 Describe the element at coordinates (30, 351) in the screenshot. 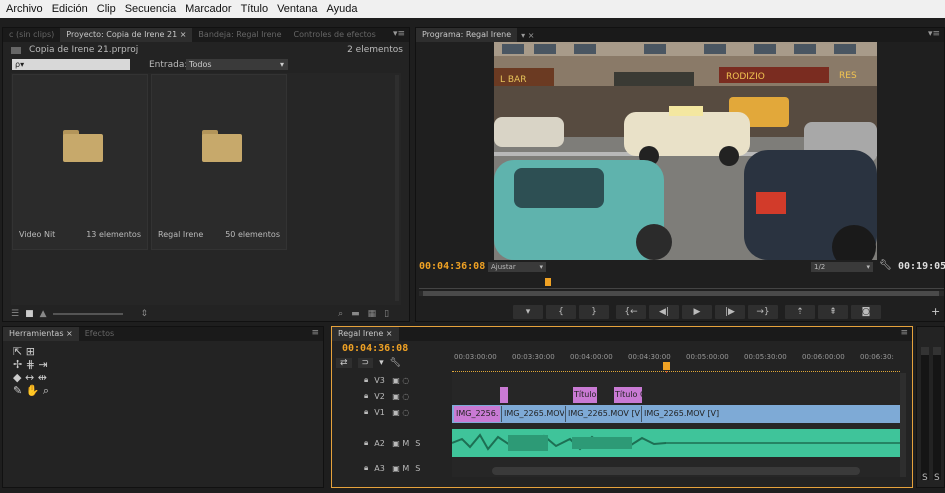

I see `track-select-icon: ⊞` at that location.